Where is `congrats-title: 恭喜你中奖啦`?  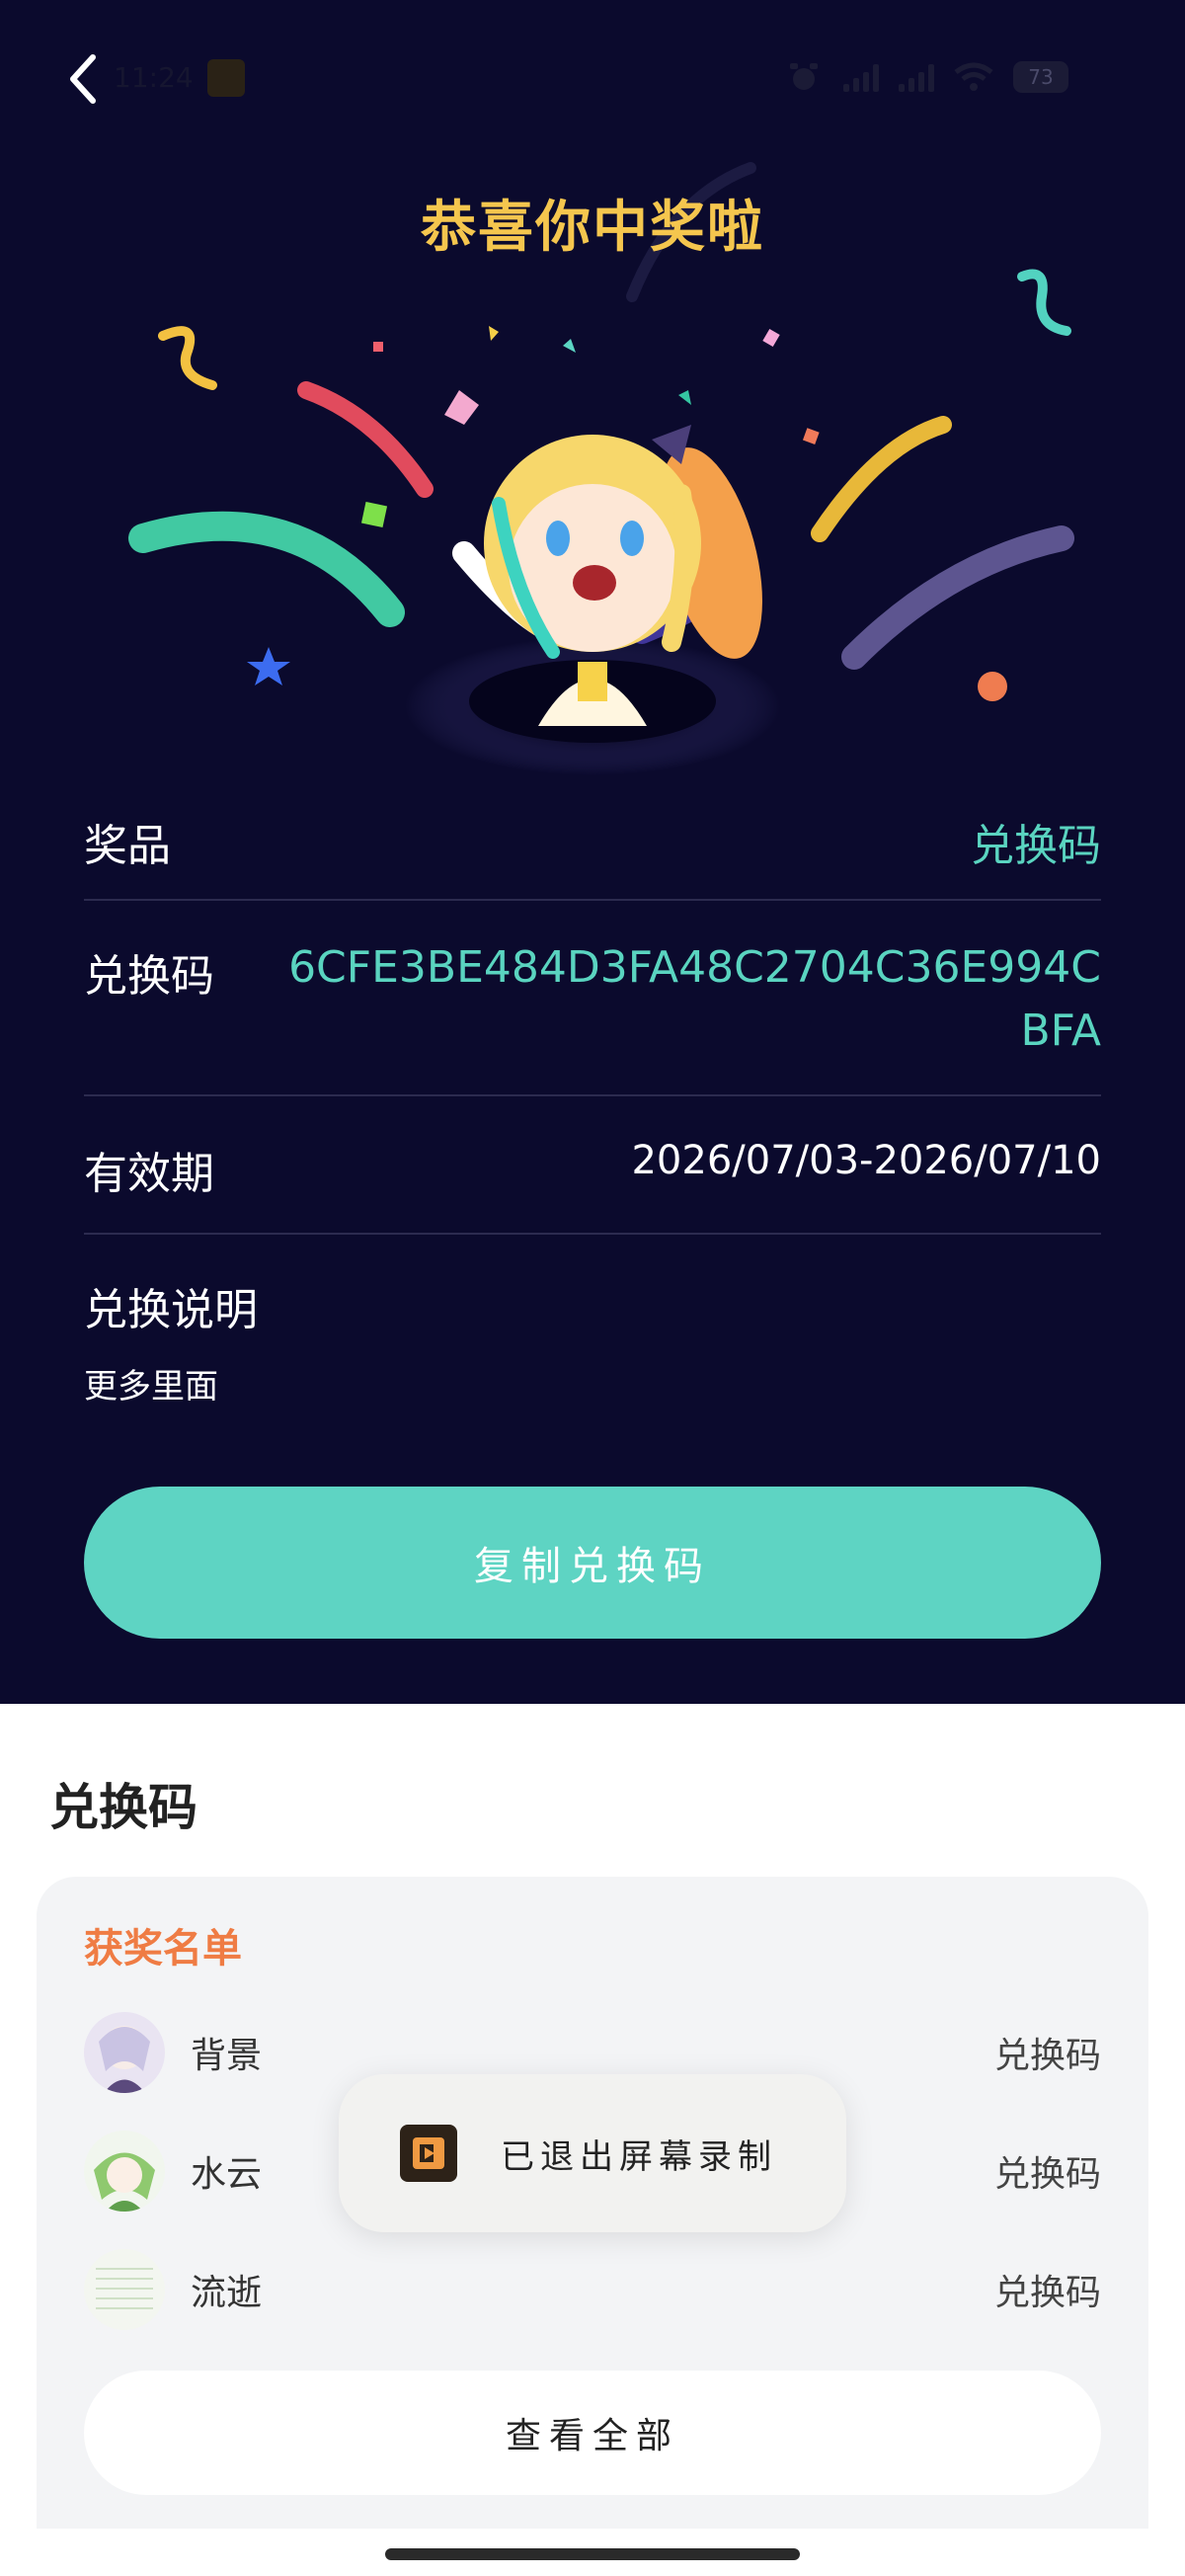 congrats-title: 恭喜你中奖啦 is located at coordinates (592, 228).